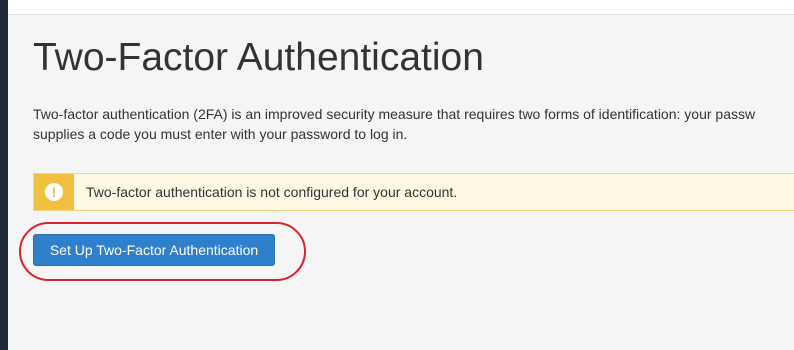 This screenshot has height=350, width=794. Describe the element at coordinates (401, 7) in the screenshot. I see `top-header-strip` at that location.